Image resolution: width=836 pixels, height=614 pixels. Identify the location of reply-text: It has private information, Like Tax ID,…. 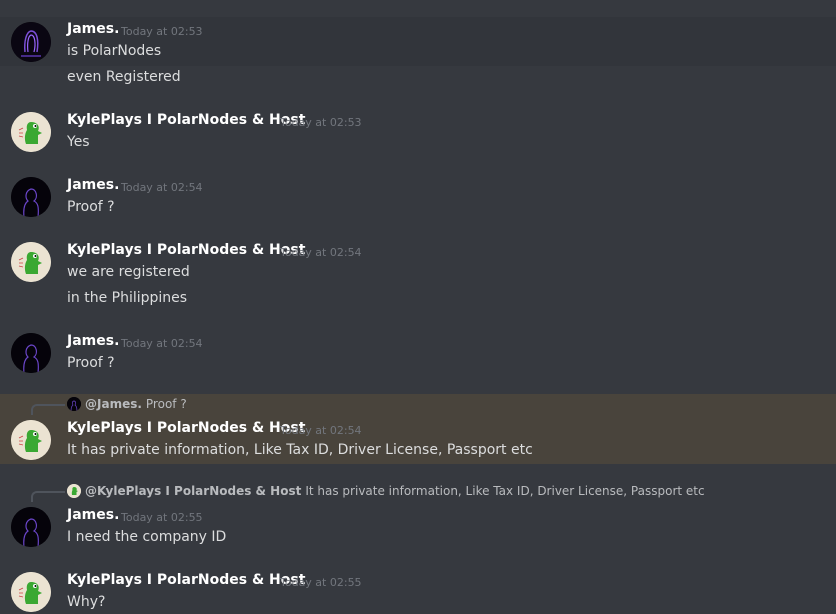
(504, 491).